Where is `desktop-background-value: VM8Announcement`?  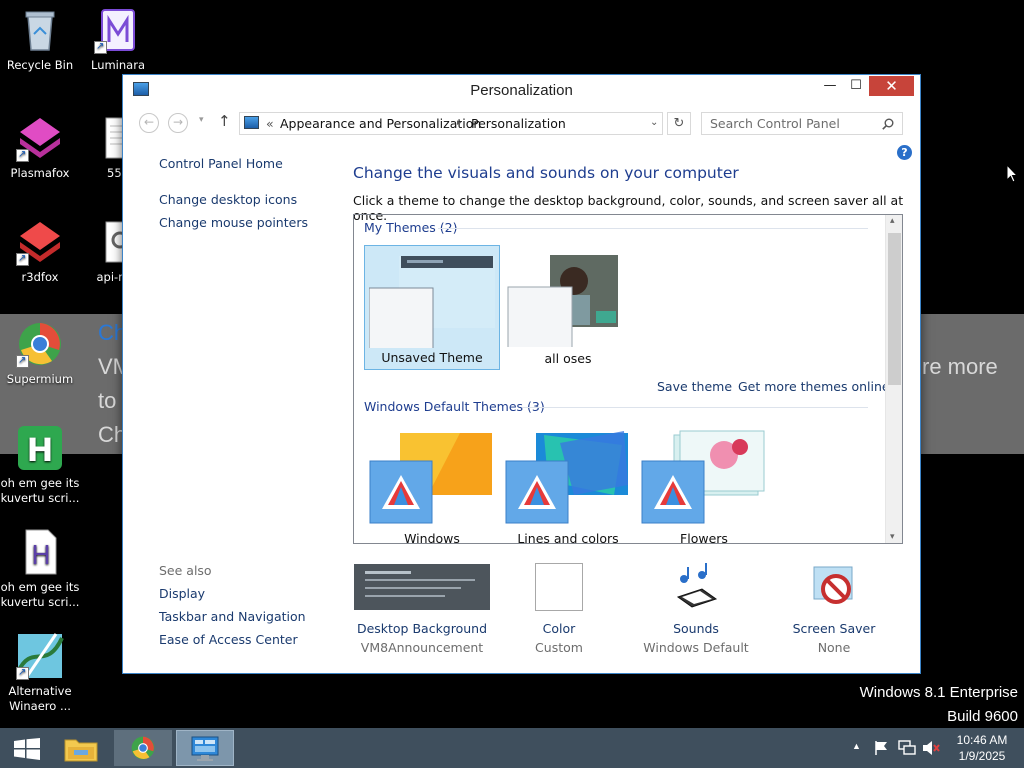 desktop-background-value: VM8Announcement is located at coordinates (422, 647).